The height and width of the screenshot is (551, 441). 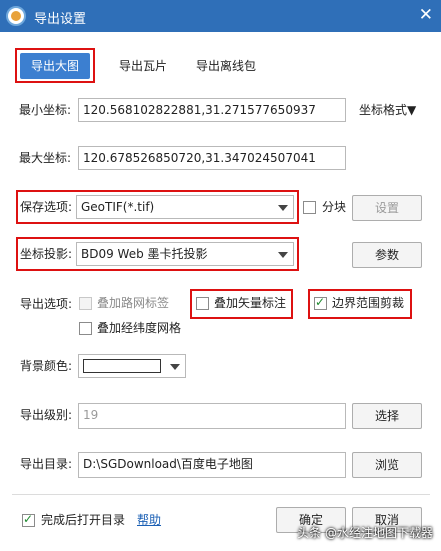 What do you see at coordinates (212, 110) in the screenshot?
I see `min-coord-input: 120.568102822881,31.271577650937` at bounding box center [212, 110].